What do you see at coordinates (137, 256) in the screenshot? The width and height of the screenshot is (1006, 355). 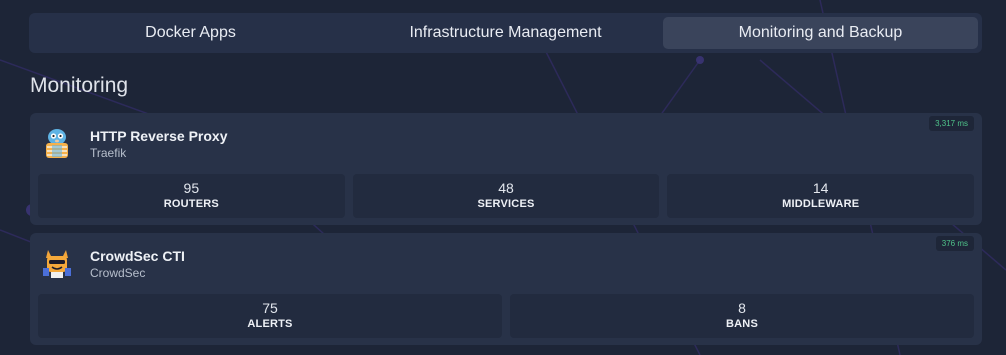 I see `service-name: CrowdSec CTI` at bounding box center [137, 256].